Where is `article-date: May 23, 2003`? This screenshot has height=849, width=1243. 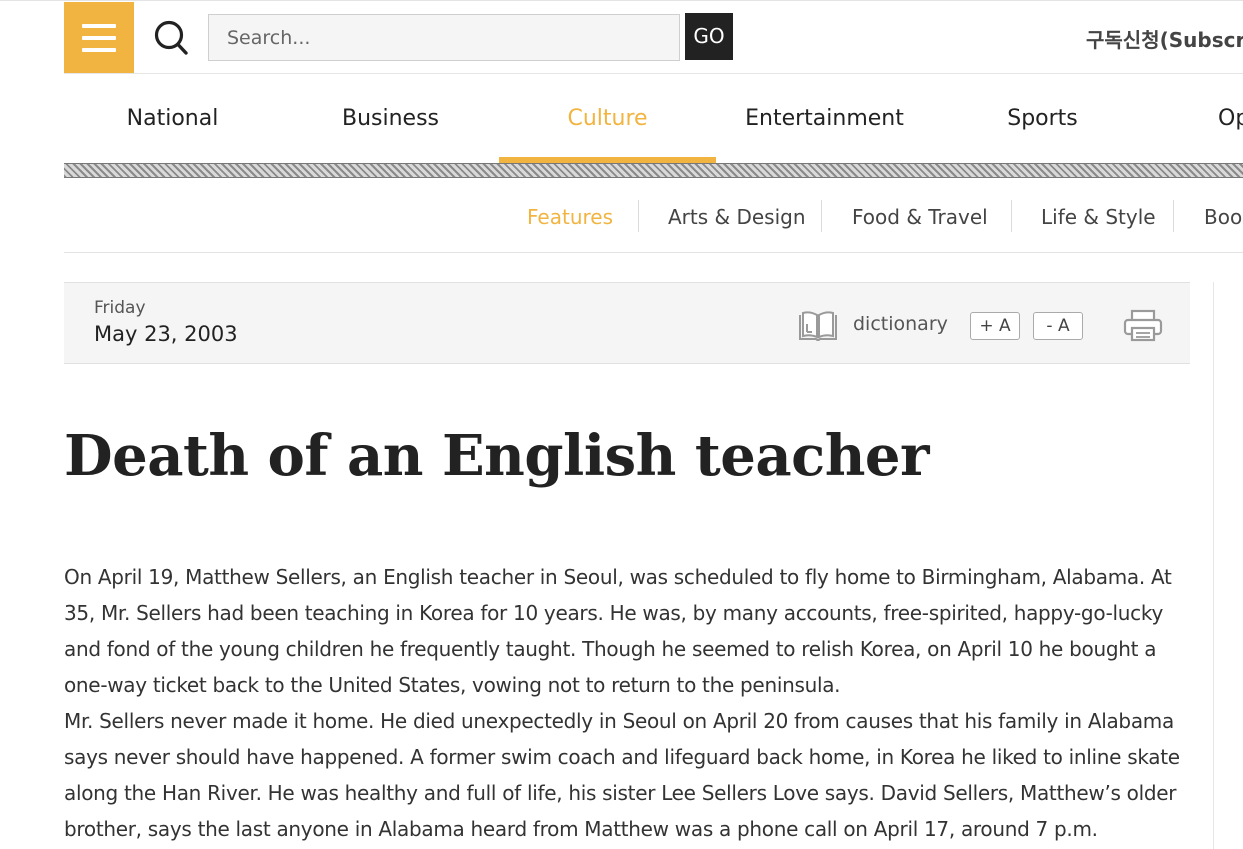 article-date: May 23, 2003 is located at coordinates (166, 334).